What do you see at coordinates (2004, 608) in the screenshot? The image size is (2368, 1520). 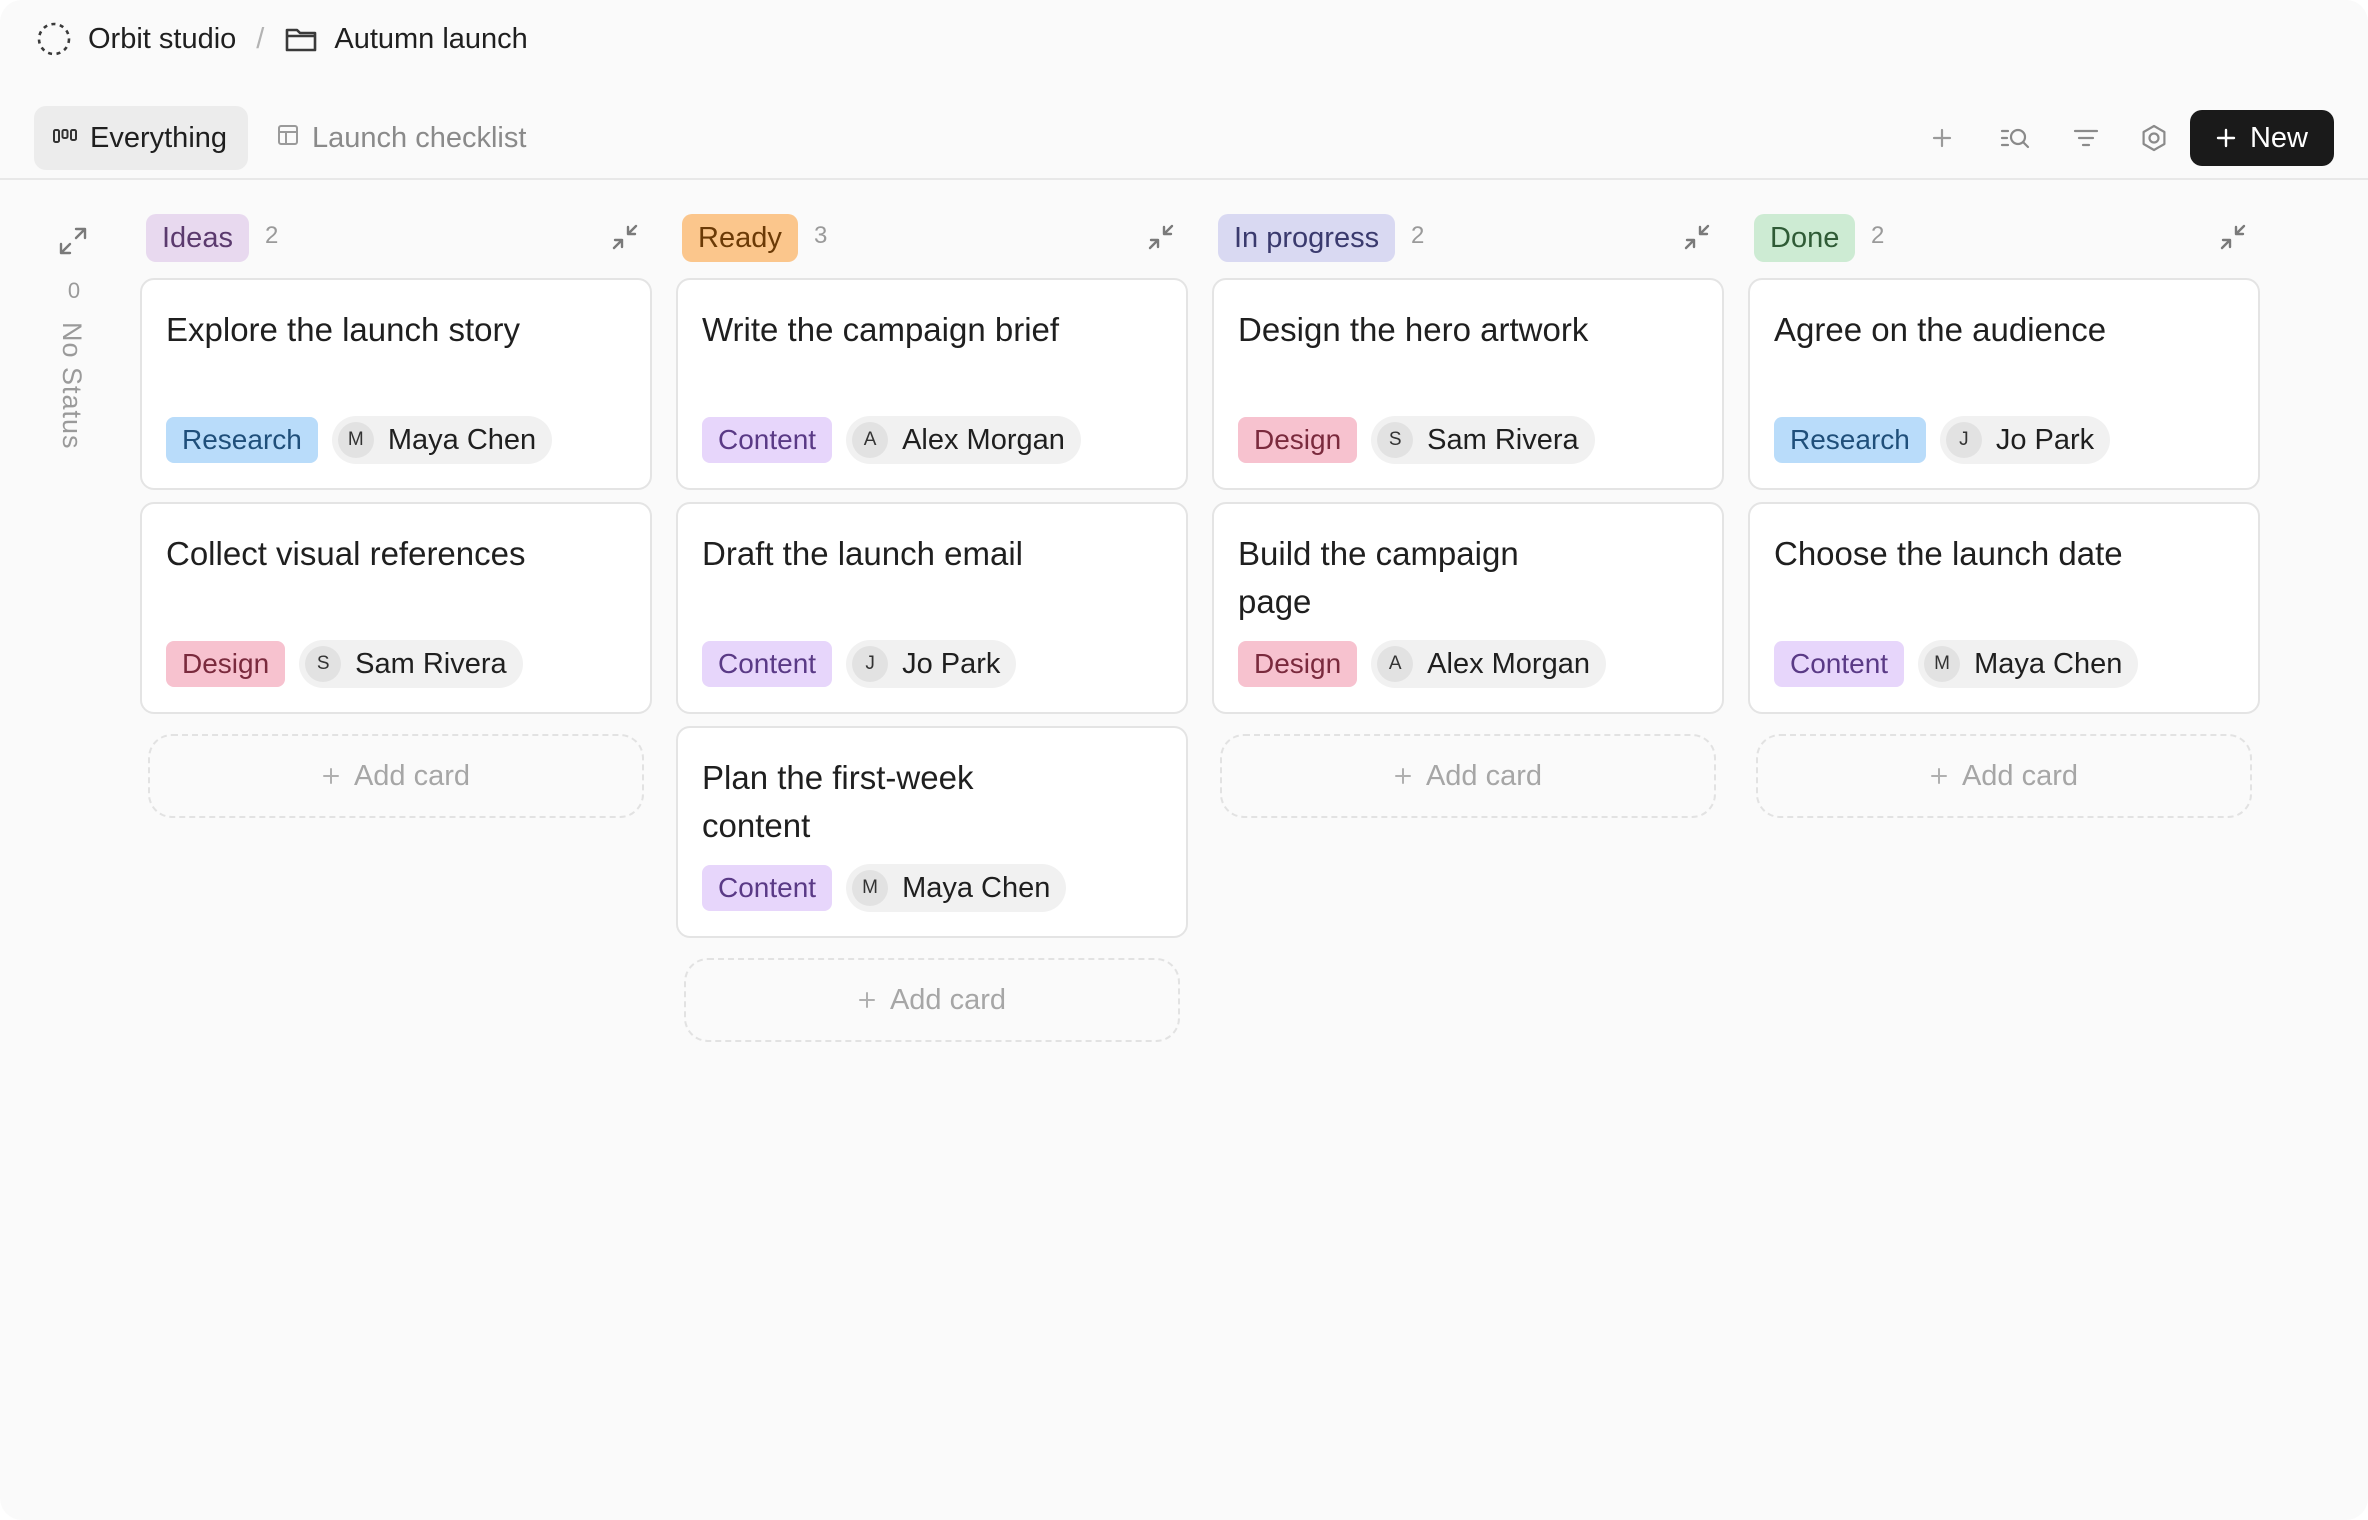 I see `task-card: Choose the launch date Content M Maya Chen` at bounding box center [2004, 608].